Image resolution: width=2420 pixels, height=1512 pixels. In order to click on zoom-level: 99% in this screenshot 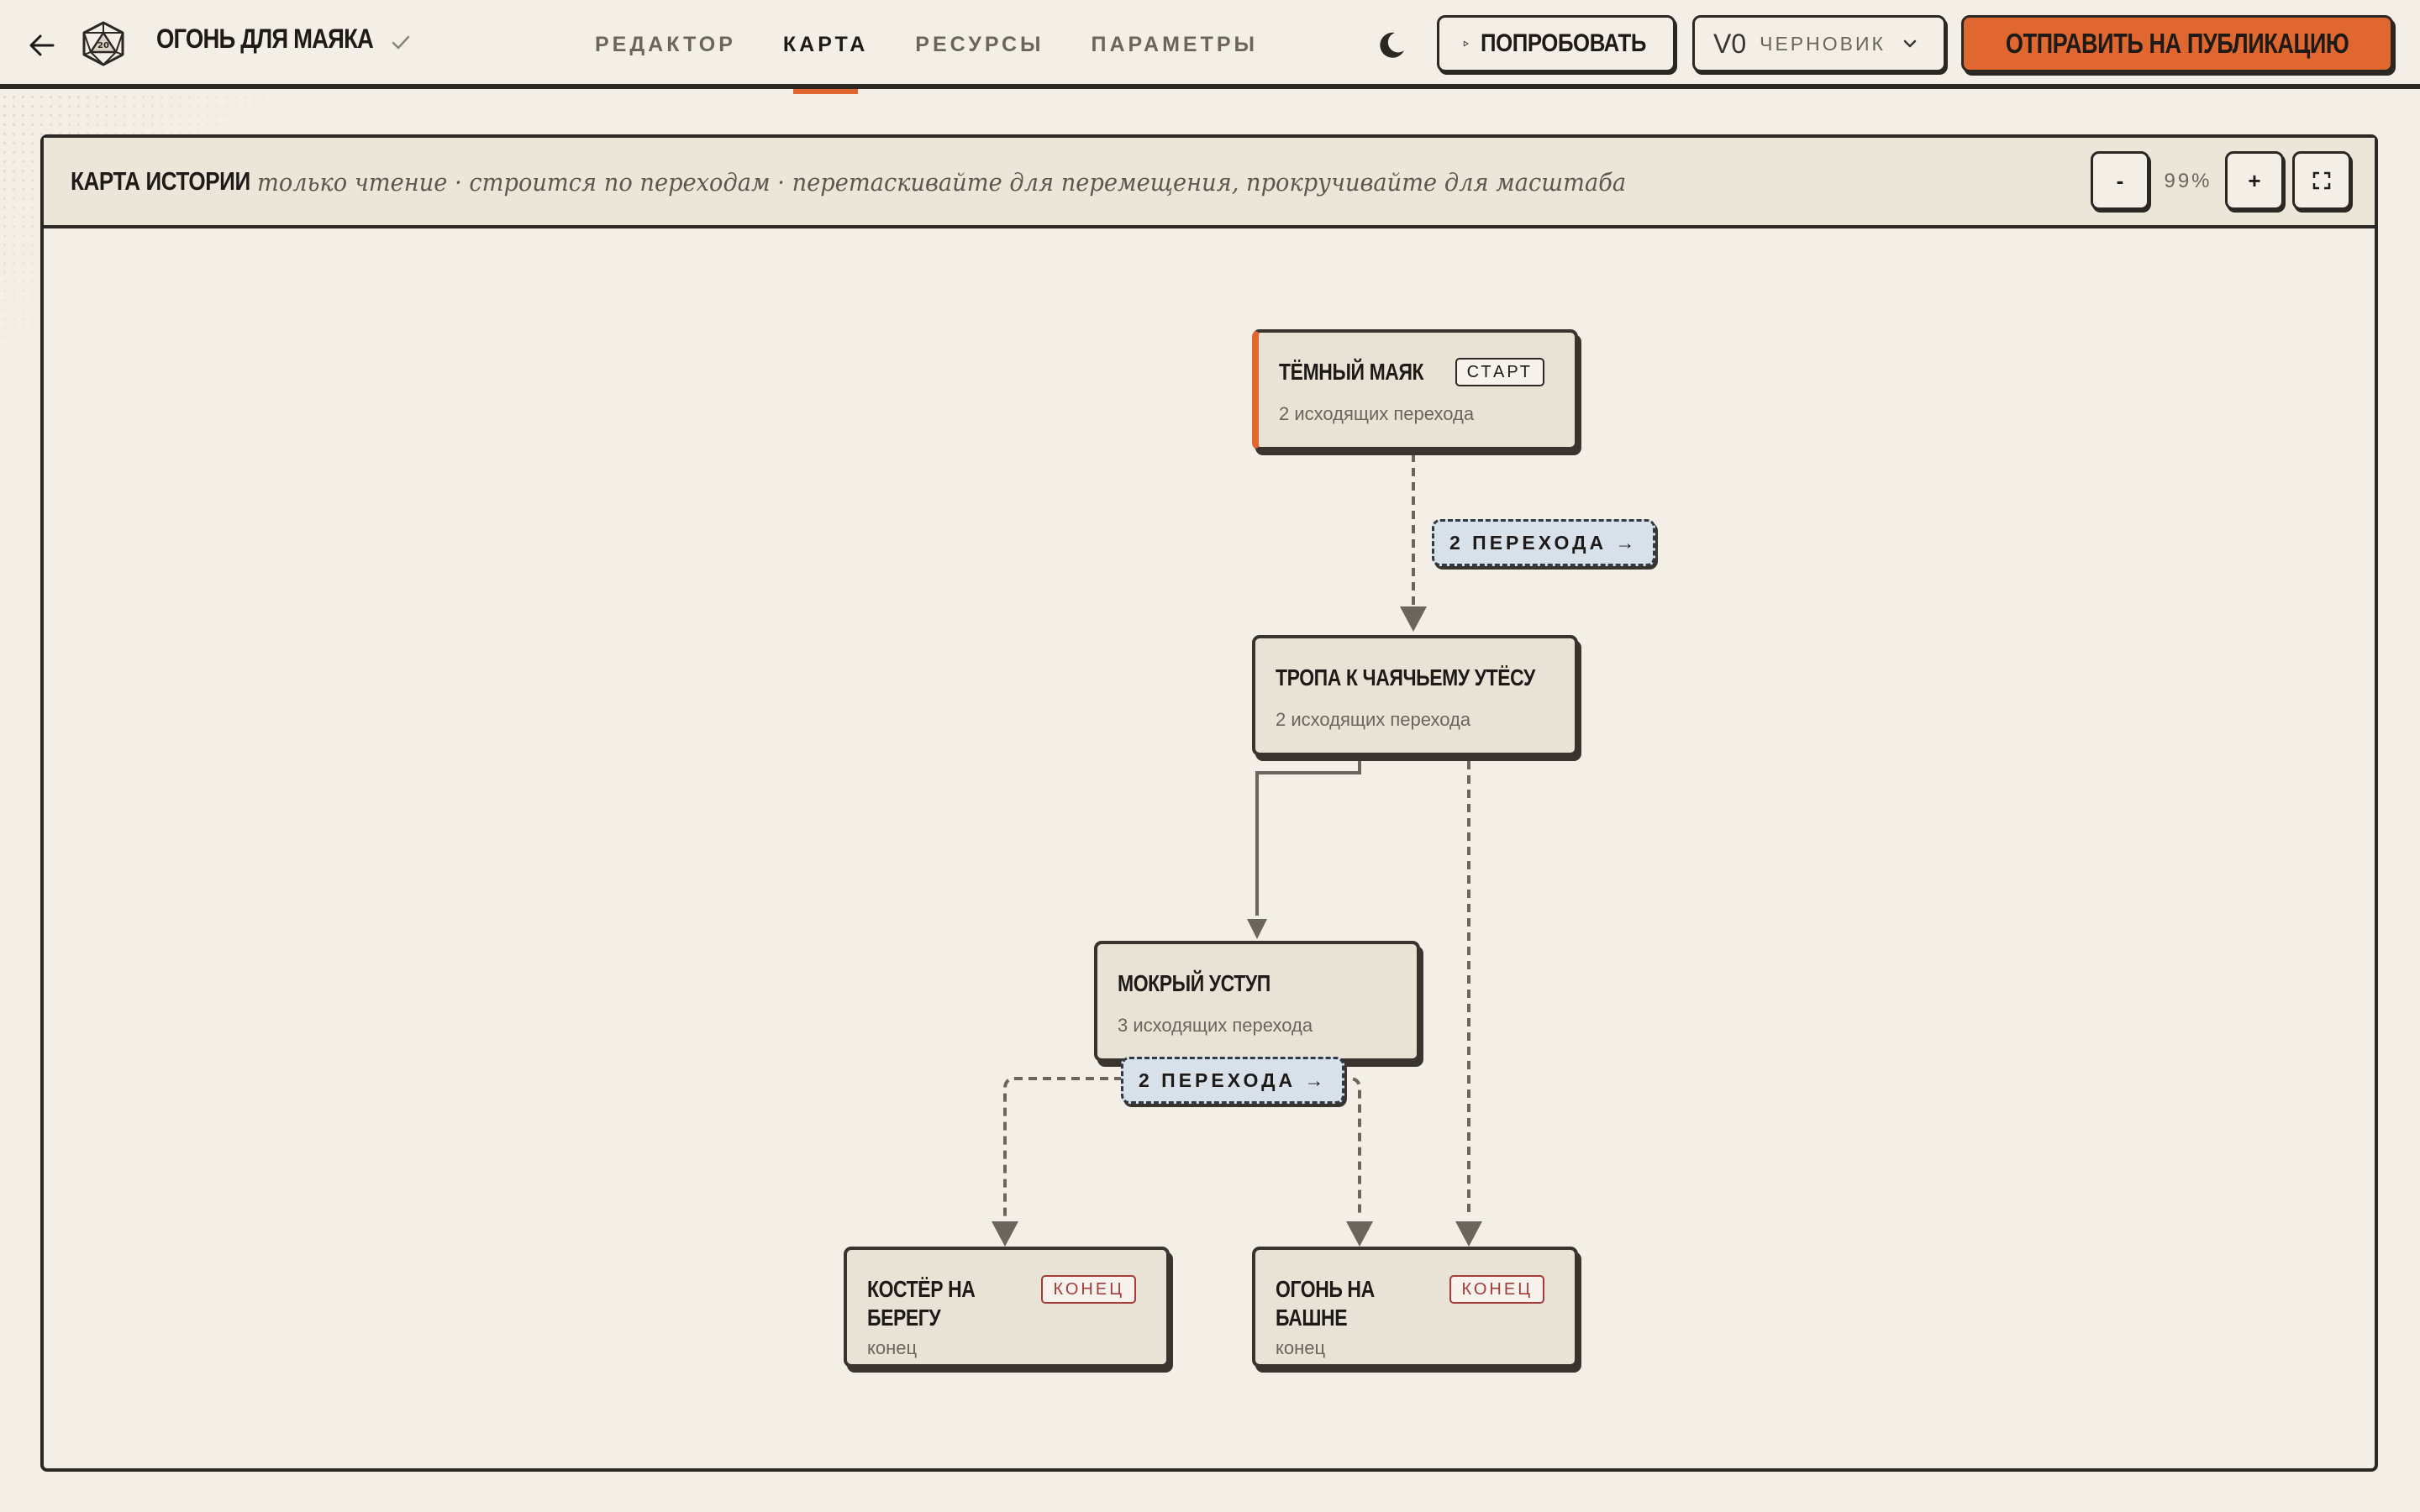, I will do `click(2188, 181)`.